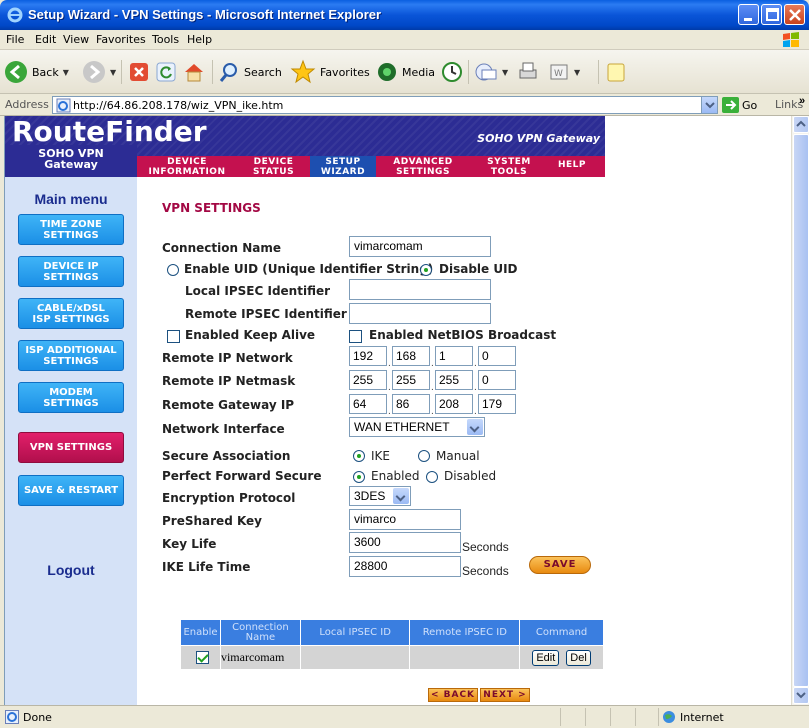  Describe the element at coordinates (330, 72) in the screenshot. I see `favorites-button: Favorites` at that location.